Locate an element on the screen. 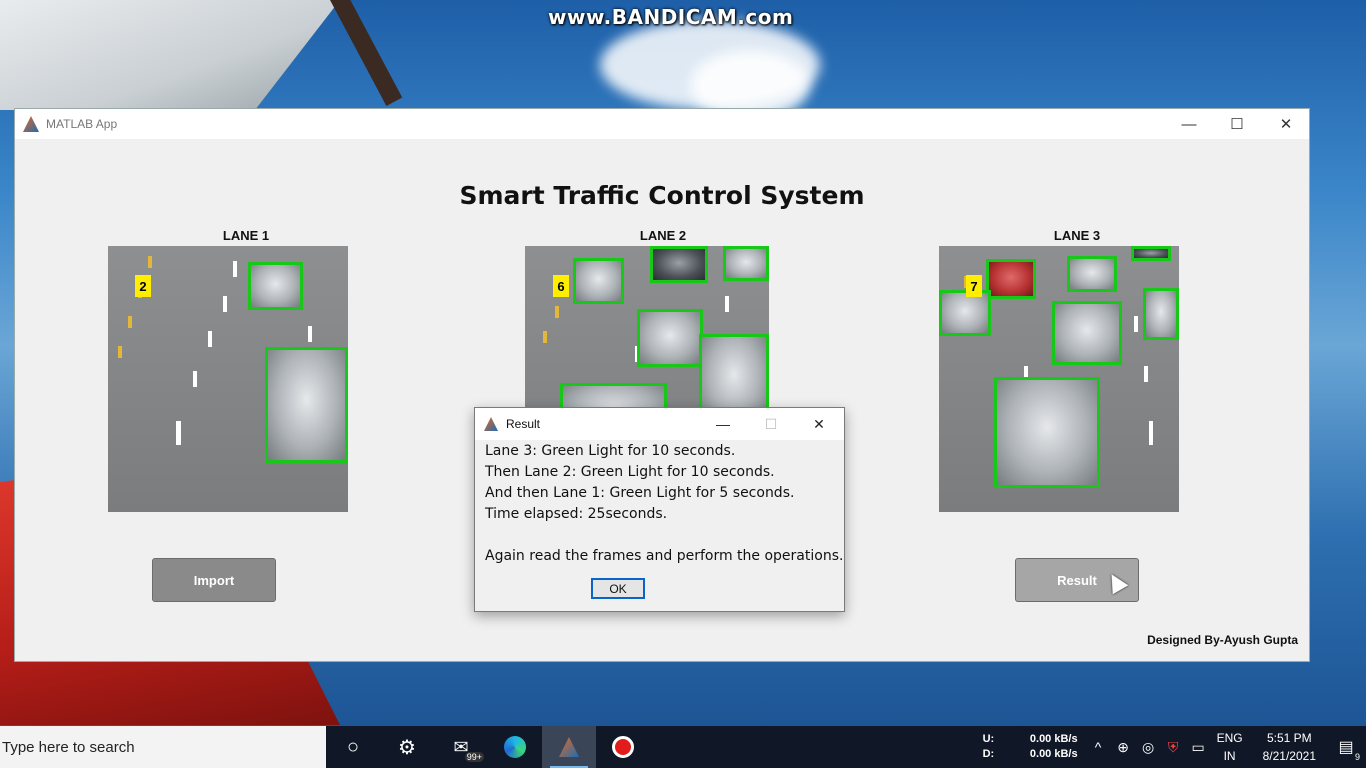 The image size is (1366, 768). mail-icon: ✉ 99+ is located at coordinates (461, 747).